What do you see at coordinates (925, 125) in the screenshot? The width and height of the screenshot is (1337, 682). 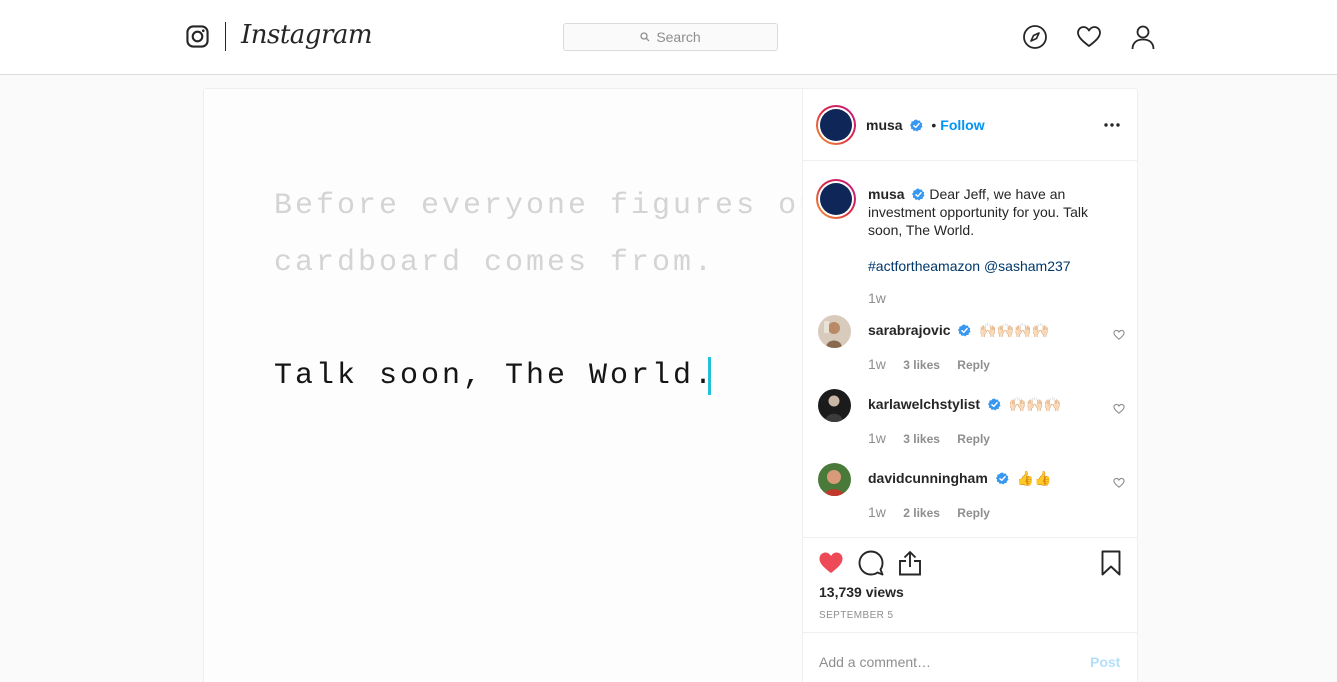 I see `author-line: musa • Follow` at bounding box center [925, 125].